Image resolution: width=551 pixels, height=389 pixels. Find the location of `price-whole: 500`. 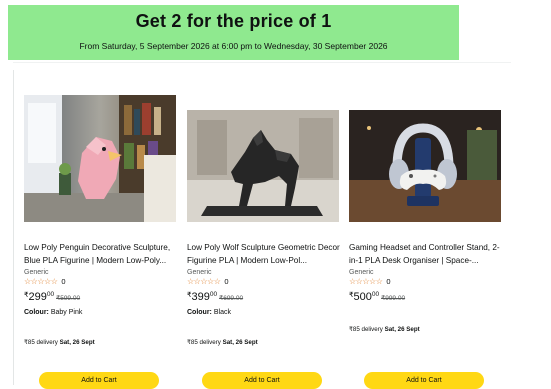

price-whole: 500 is located at coordinates (362, 297).